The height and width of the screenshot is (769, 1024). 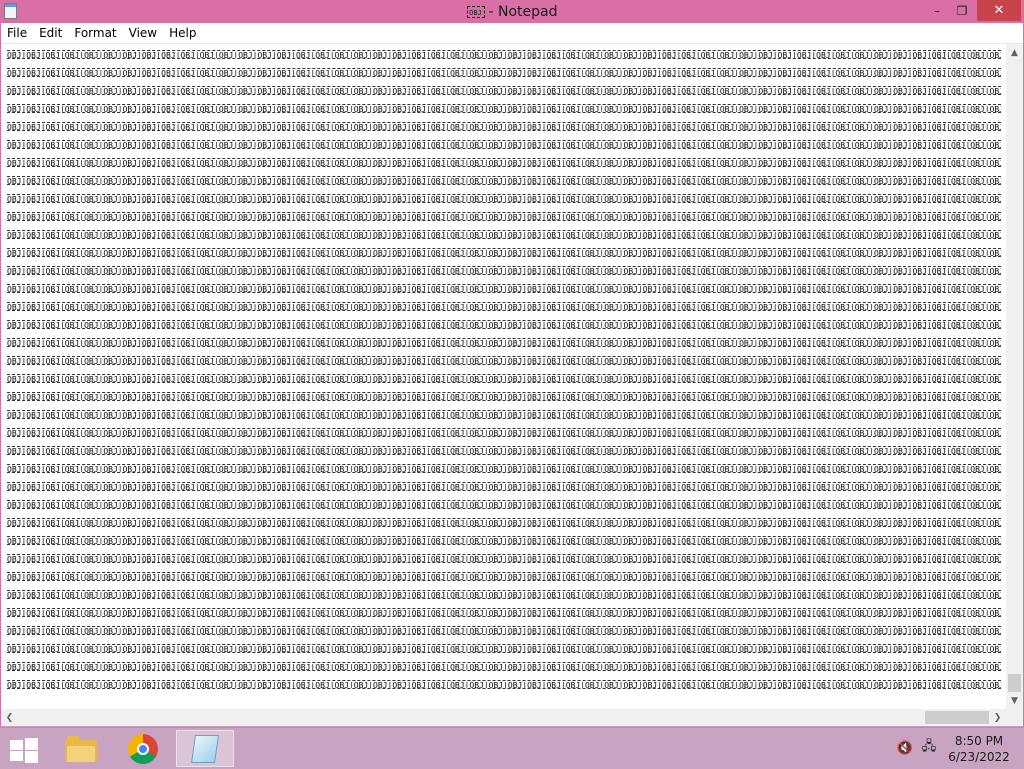 I want to click on object-placeholder-icon: OBJ, so click(x=475, y=11).